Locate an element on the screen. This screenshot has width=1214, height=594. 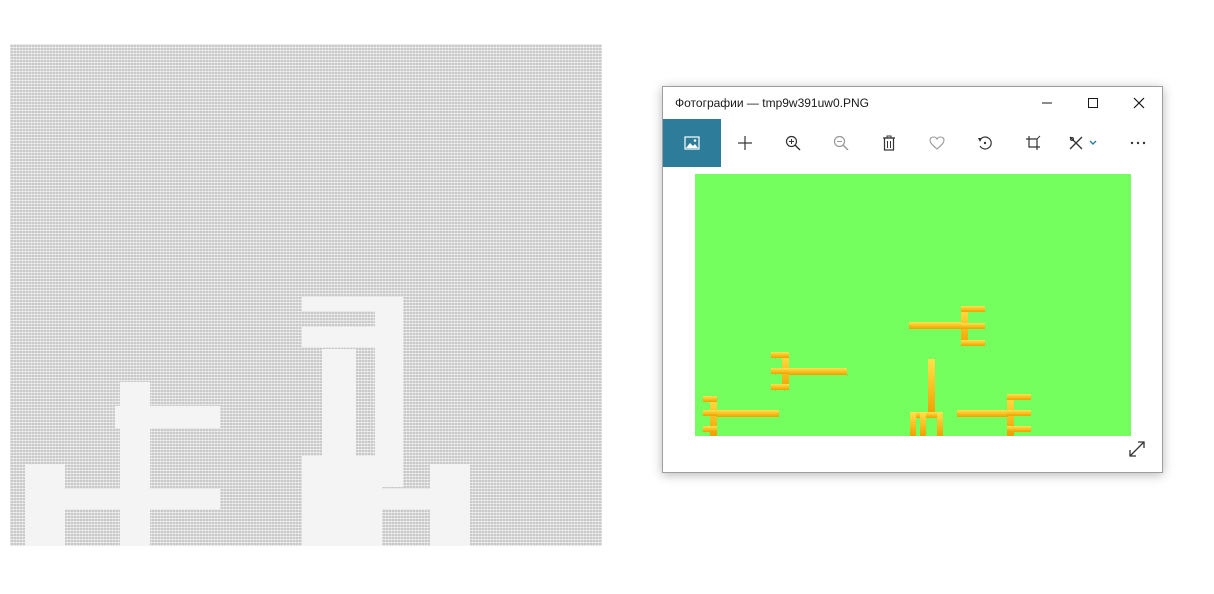
forks-image is located at coordinates (867, 371).